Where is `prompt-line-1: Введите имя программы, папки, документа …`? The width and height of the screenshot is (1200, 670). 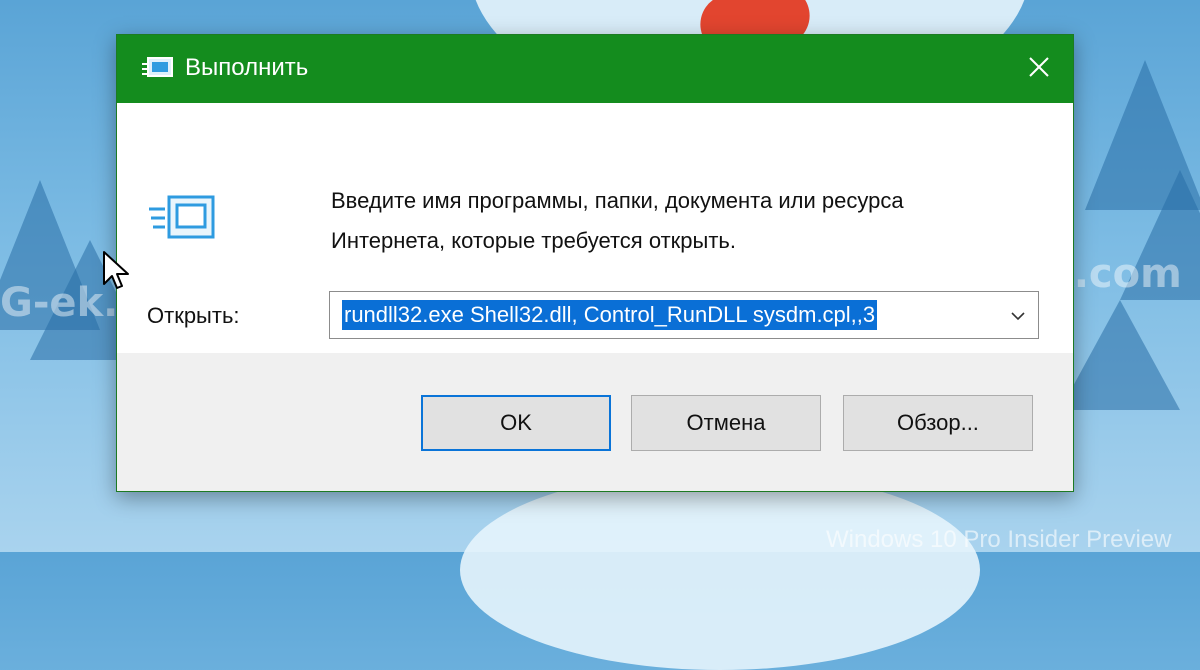 prompt-line-1: Введите имя программы, папки, документа … is located at coordinates (617, 200).